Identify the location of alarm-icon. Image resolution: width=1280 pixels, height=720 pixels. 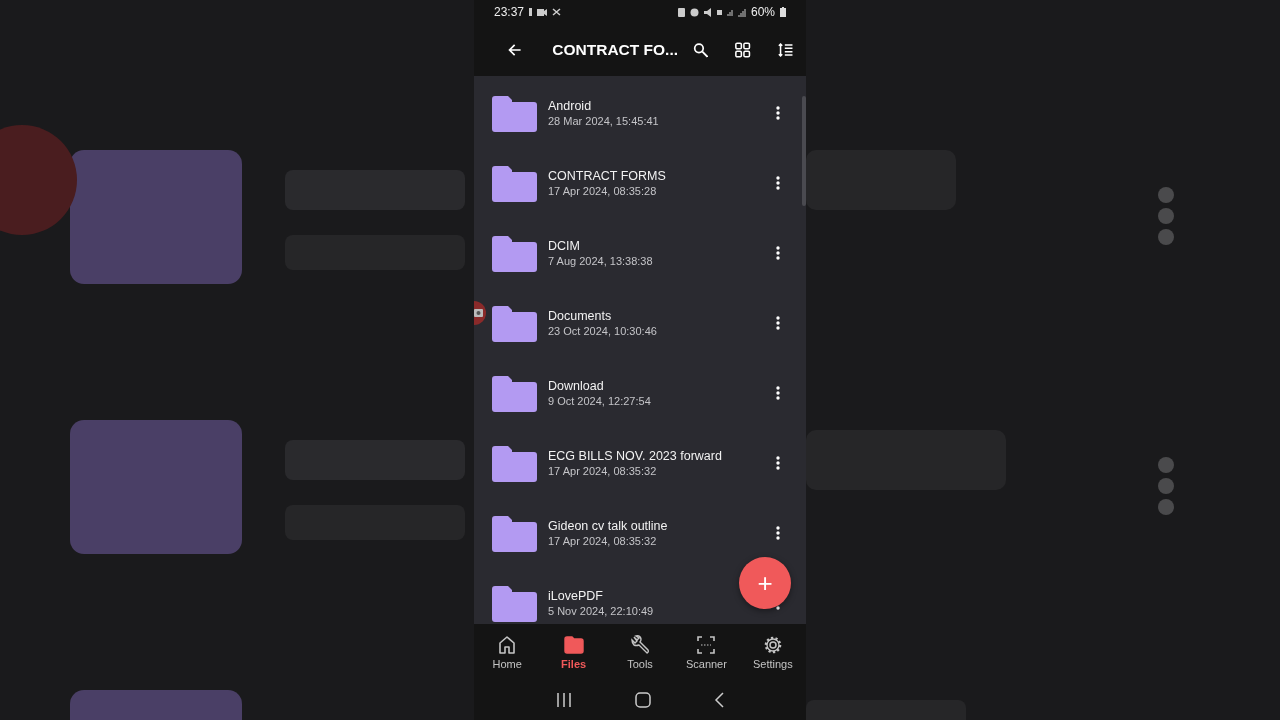
(694, 12).